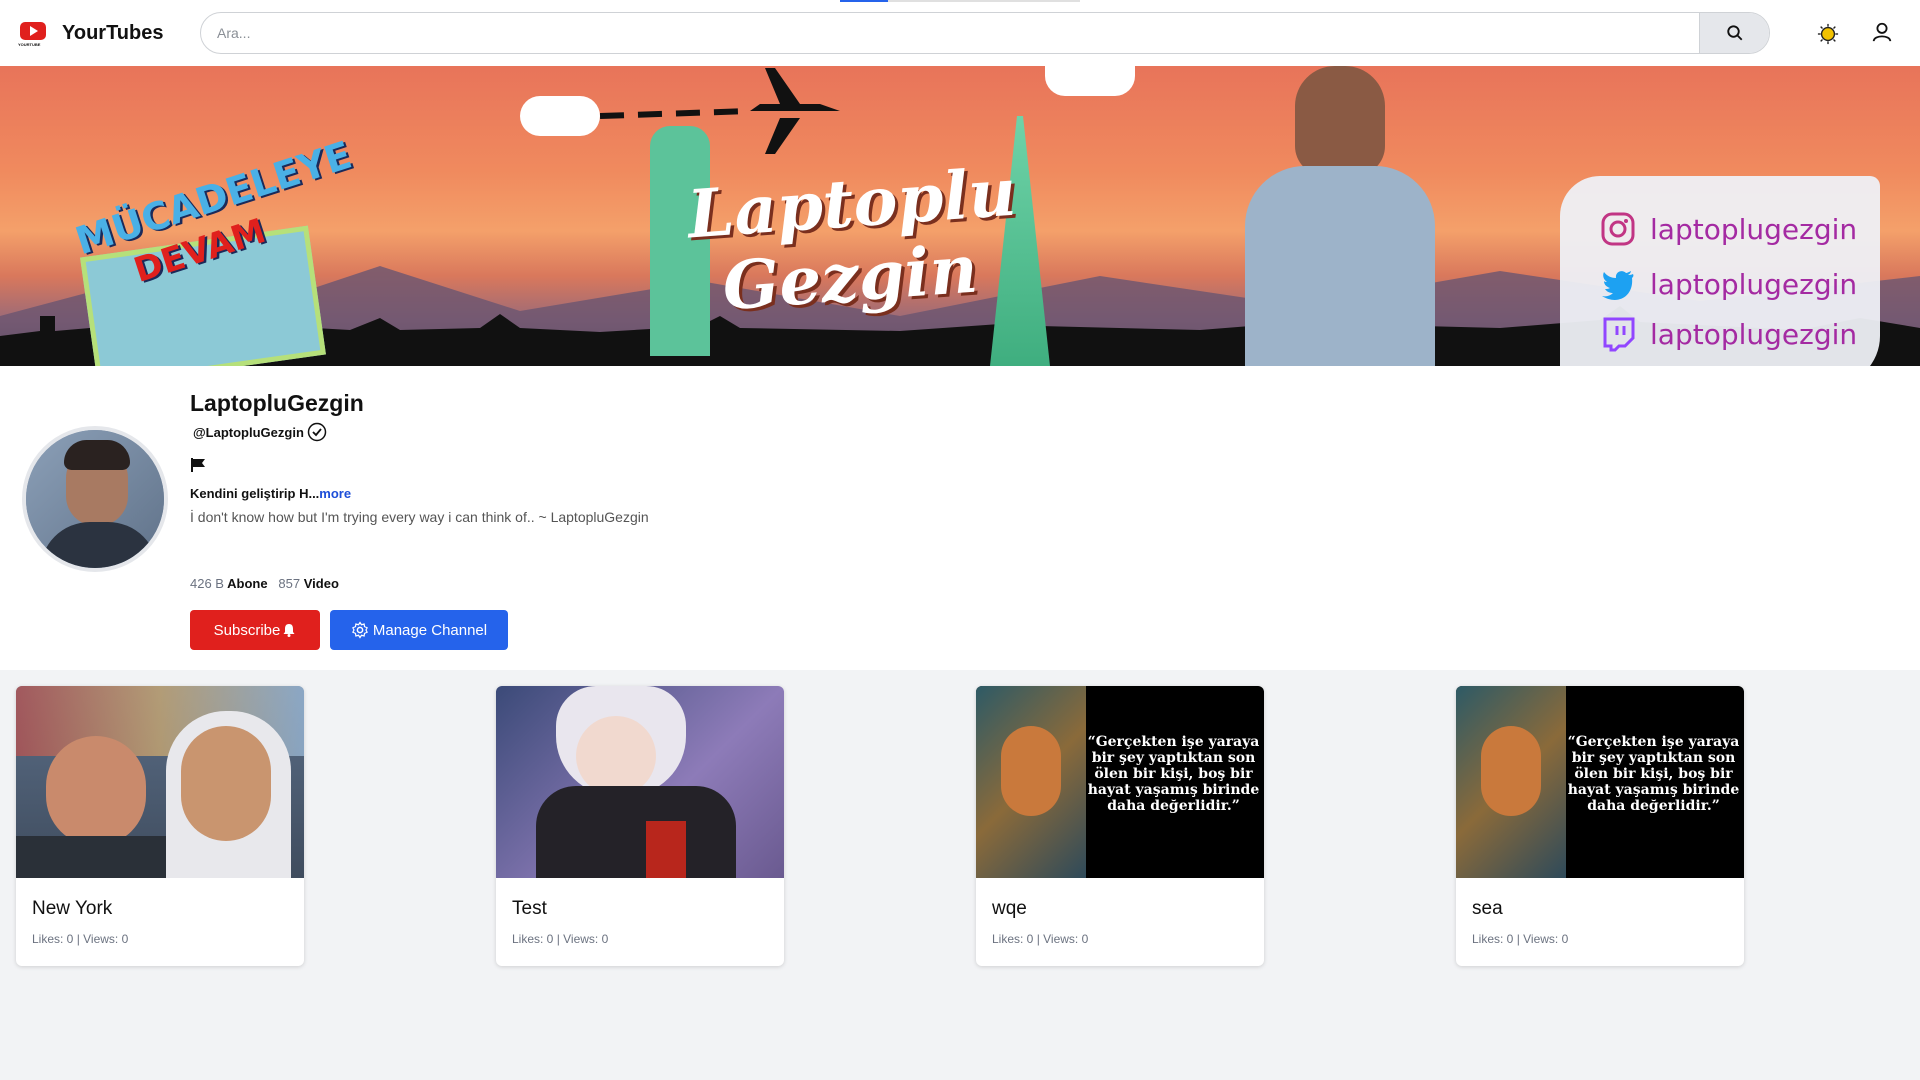  What do you see at coordinates (1728, 229) in the screenshot?
I see `banner-social-instagram: laptoplugezgin` at bounding box center [1728, 229].